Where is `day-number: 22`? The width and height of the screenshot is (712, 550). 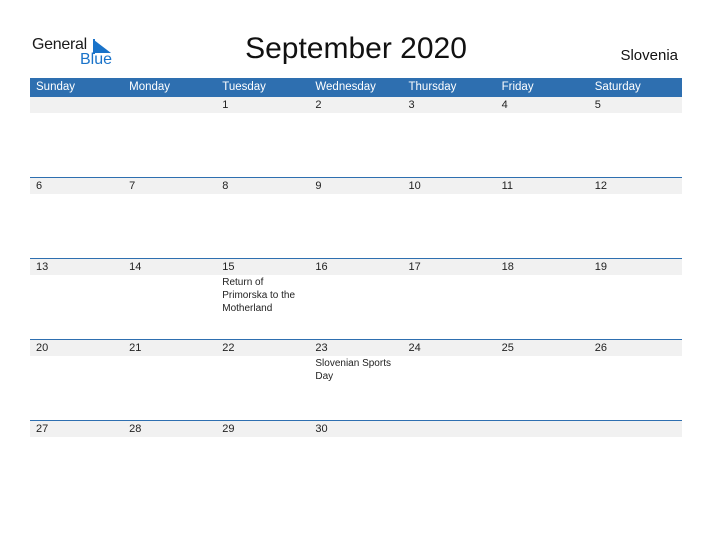
day-number: 22 is located at coordinates (228, 348).